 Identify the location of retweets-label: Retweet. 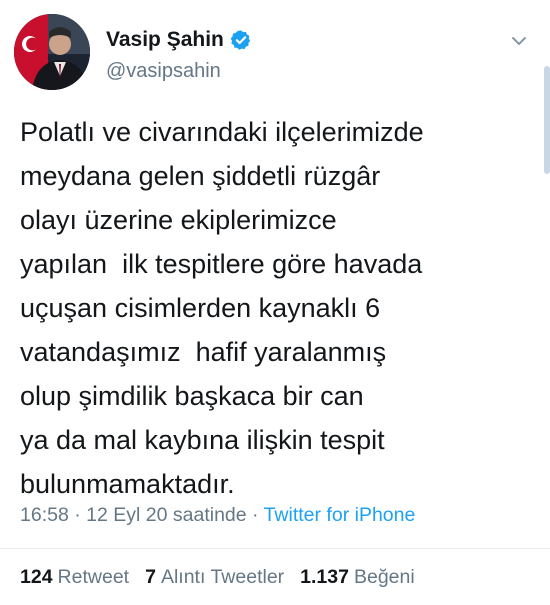
(93, 577).